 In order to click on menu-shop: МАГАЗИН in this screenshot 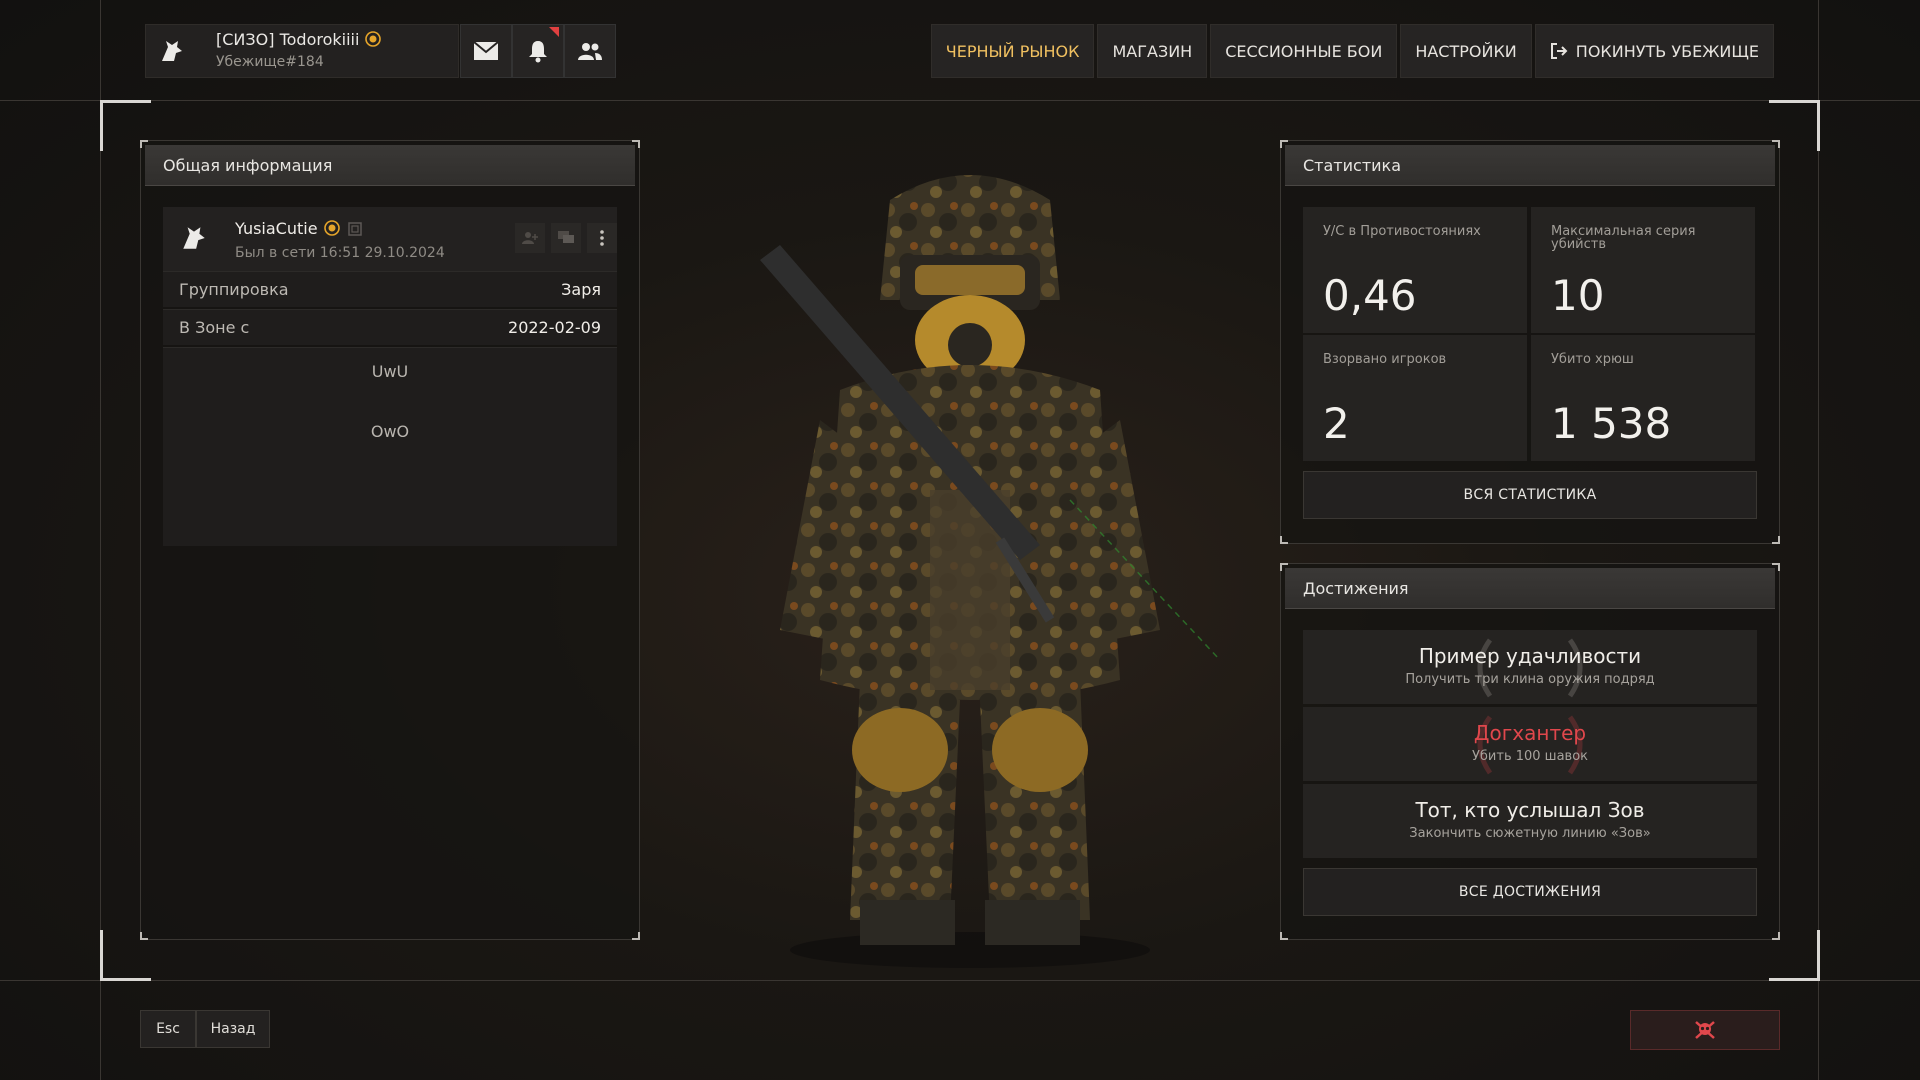, I will do `click(1152, 51)`.